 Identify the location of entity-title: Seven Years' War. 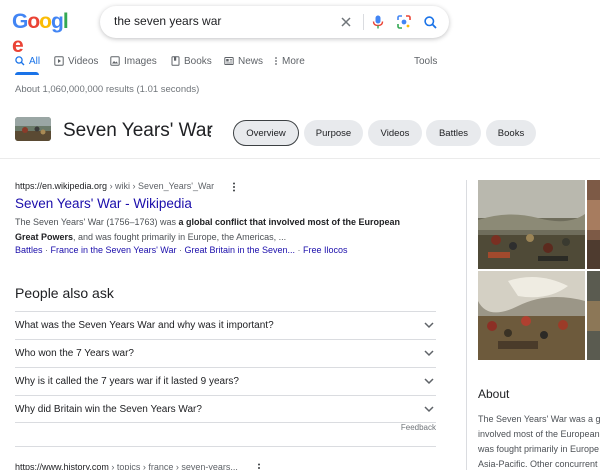
(138, 130).